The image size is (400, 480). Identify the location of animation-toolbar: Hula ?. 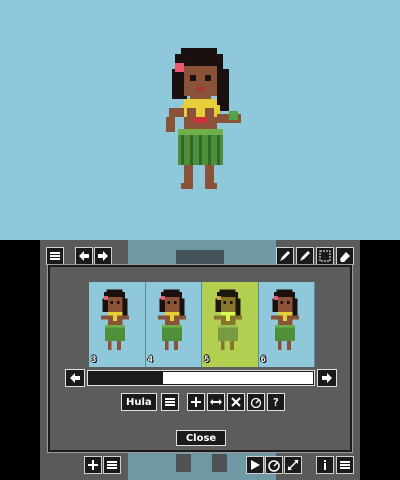
(203, 402).